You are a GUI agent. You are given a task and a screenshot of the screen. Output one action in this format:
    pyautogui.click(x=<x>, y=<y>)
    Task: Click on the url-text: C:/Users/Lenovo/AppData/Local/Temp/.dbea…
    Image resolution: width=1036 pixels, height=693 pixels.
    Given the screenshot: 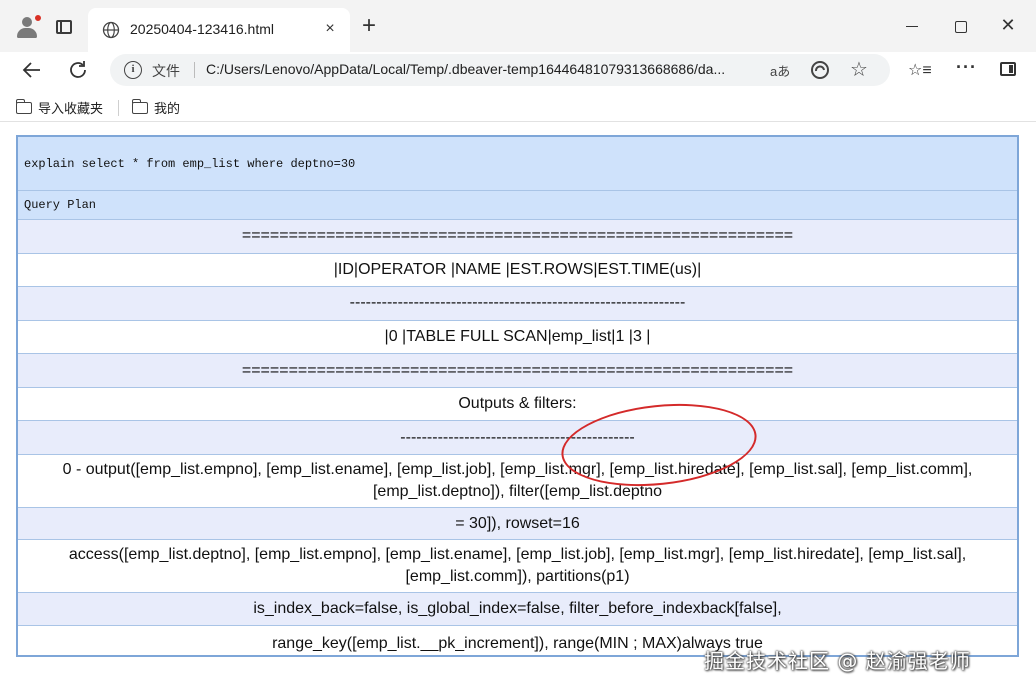 What is the action you would take?
    pyautogui.click(x=486, y=69)
    